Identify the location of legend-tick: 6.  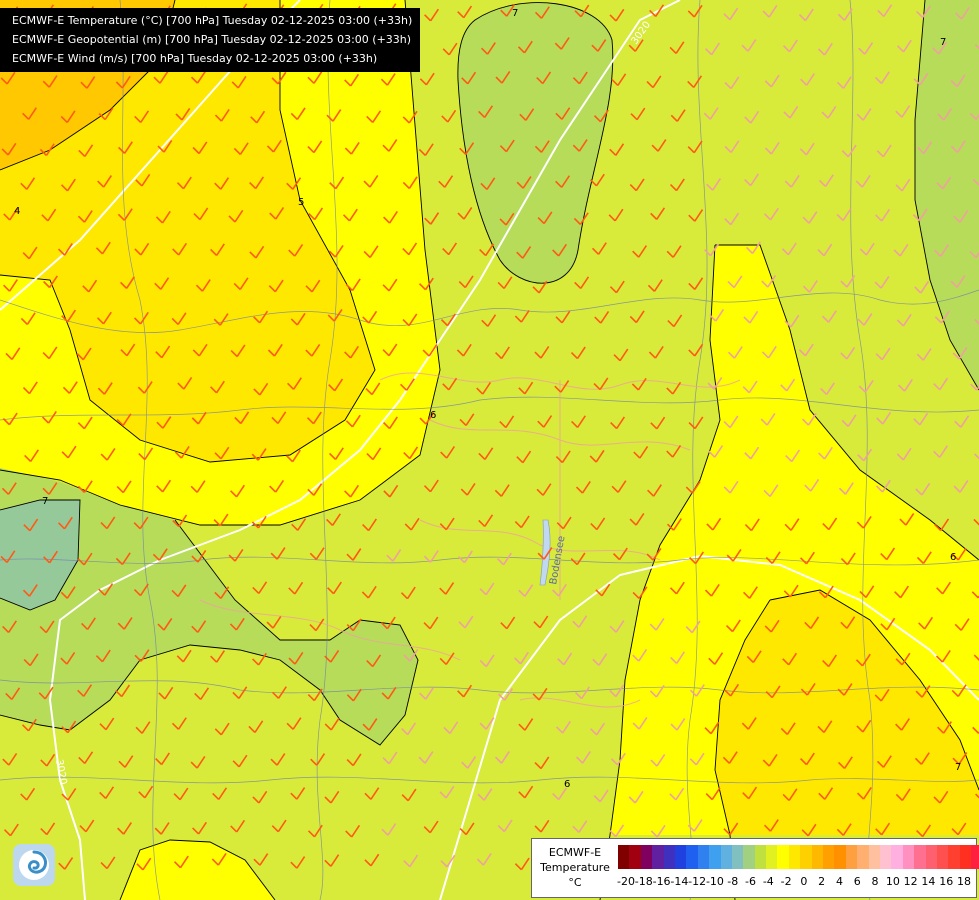
(857, 881).